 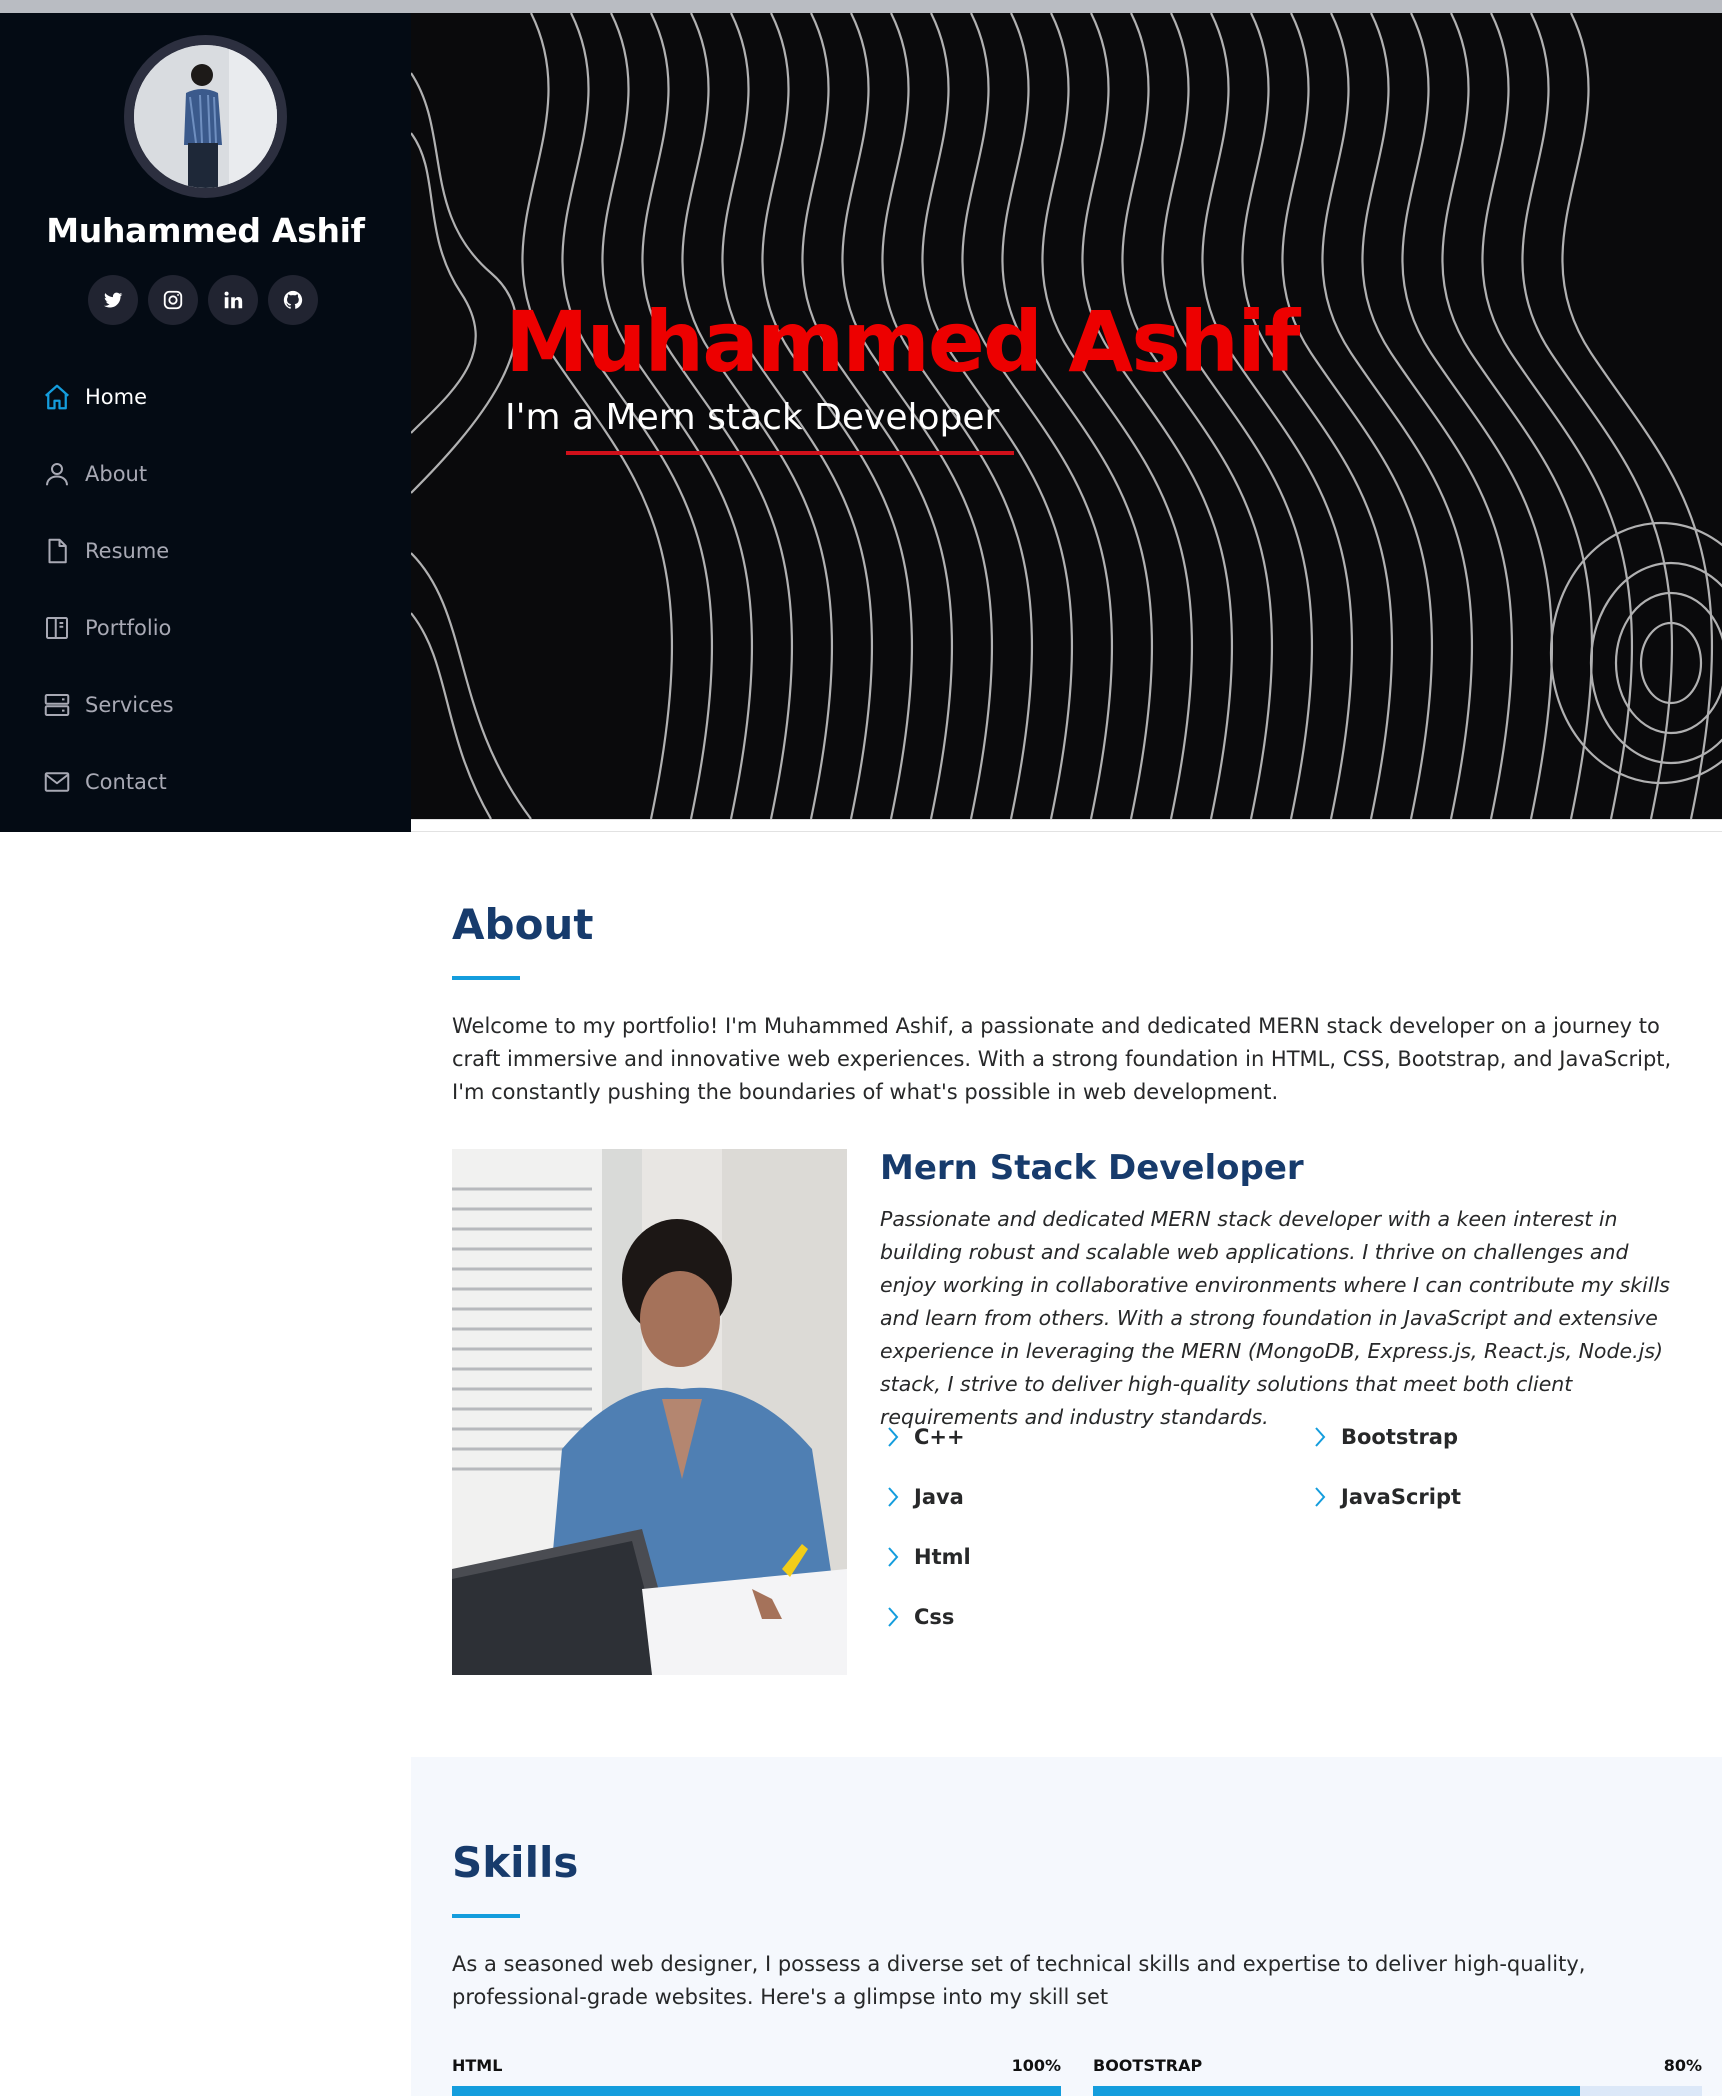 I want to click on nav-portfolio: Portfolio, so click(x=105, y=628).